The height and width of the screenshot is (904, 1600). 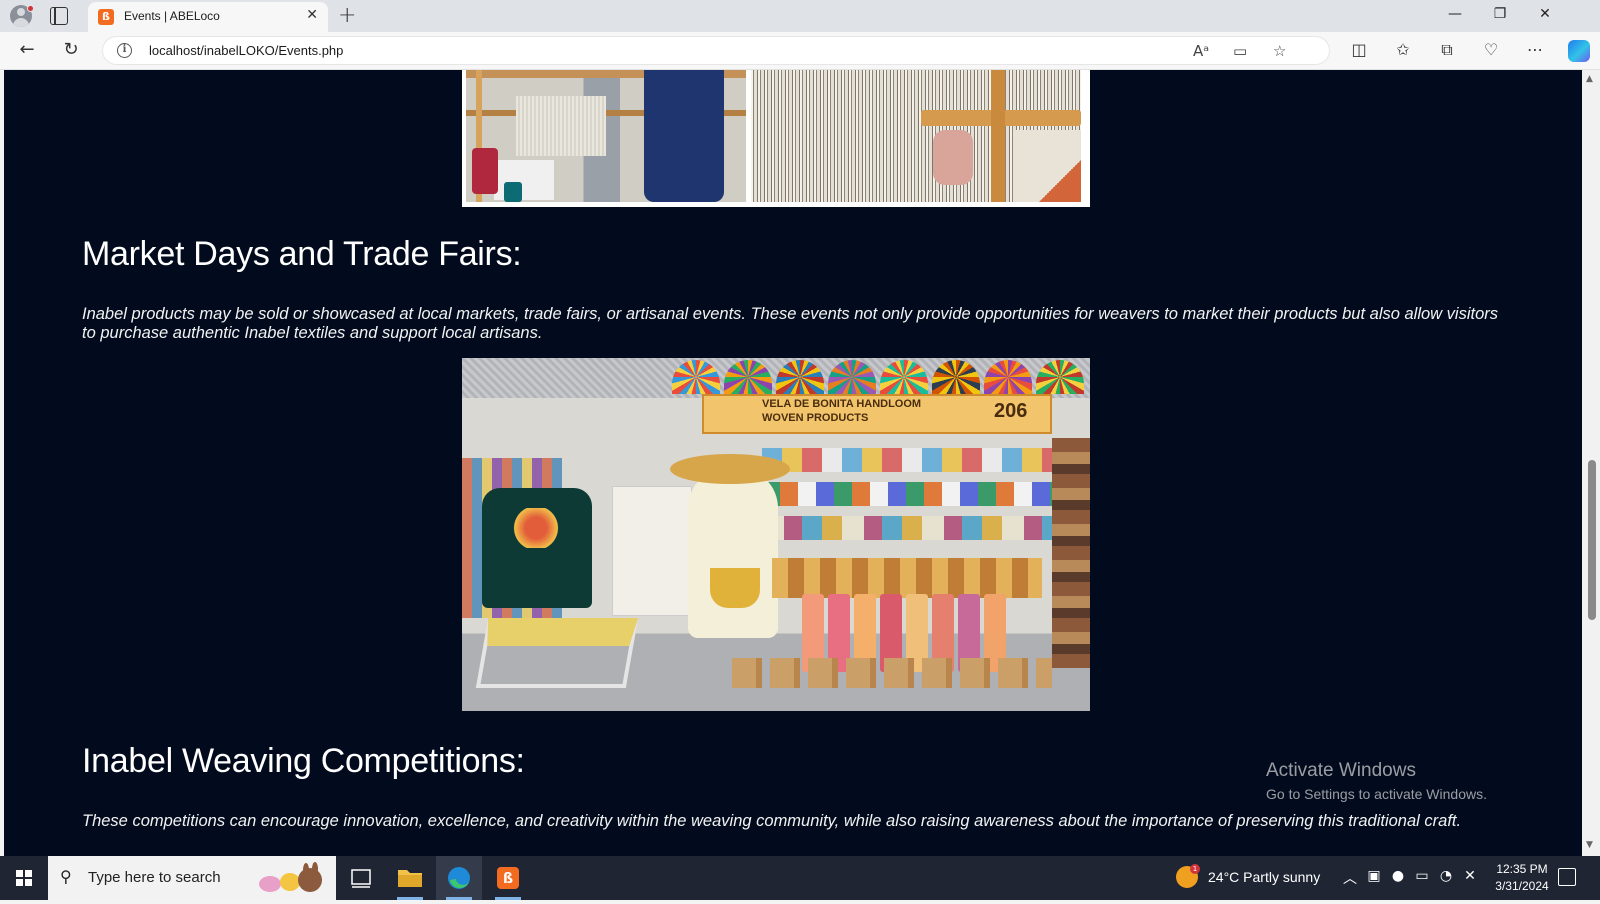 What do you see at coordinates (1264, 877) in the screenshot?
I see `weather-text: 24°C Partly sunny` at bounding box center [1264, 877].